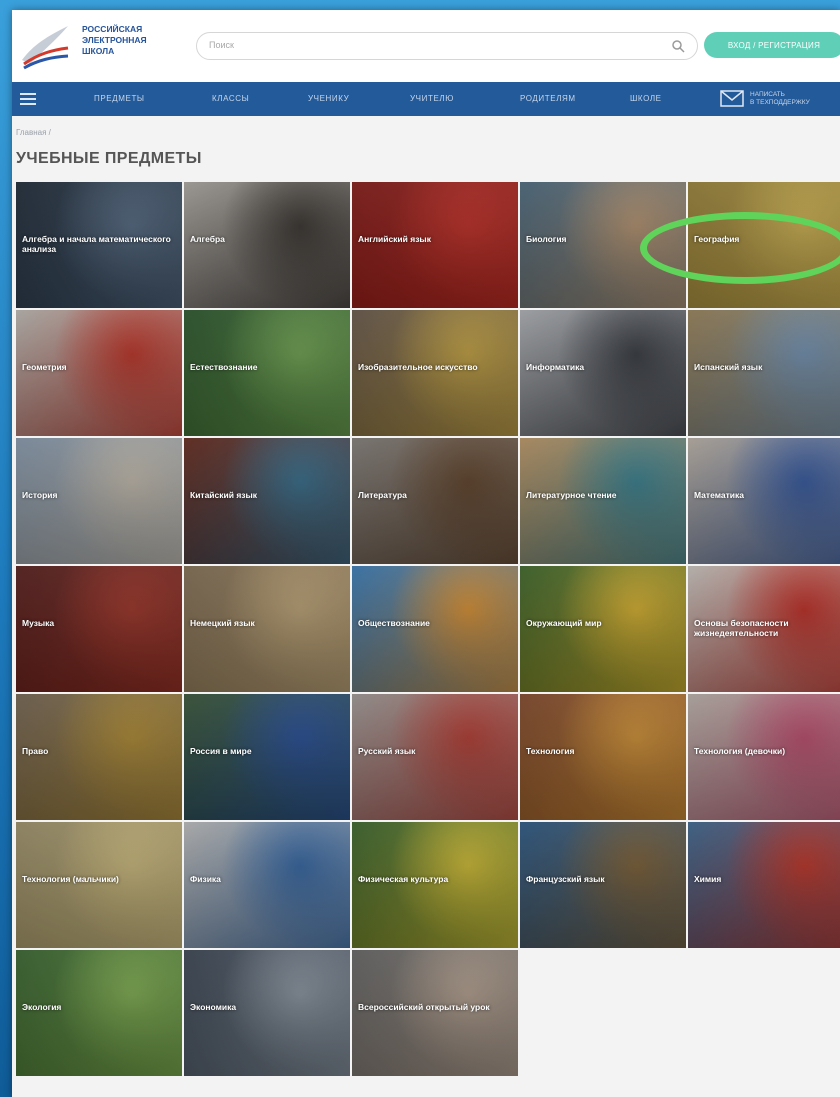 Image resolution: width=840 pixels, height=1097 pixels. What do you see at coordinates (267, 885) in the screenshot?
I see `subject-tile: Физика` at bounding box center [267, 885].